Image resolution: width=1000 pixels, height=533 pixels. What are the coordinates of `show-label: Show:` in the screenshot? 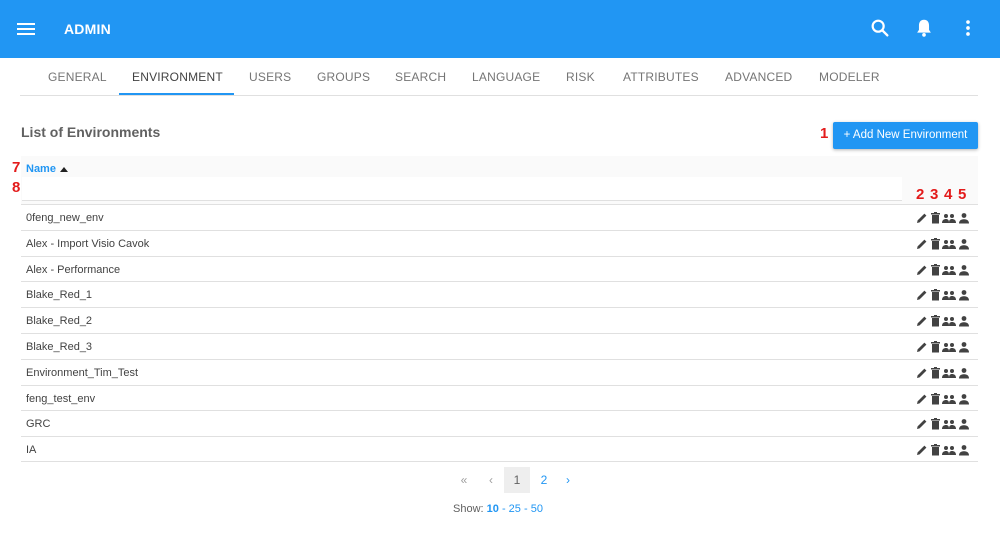 It's located at (468, 509).